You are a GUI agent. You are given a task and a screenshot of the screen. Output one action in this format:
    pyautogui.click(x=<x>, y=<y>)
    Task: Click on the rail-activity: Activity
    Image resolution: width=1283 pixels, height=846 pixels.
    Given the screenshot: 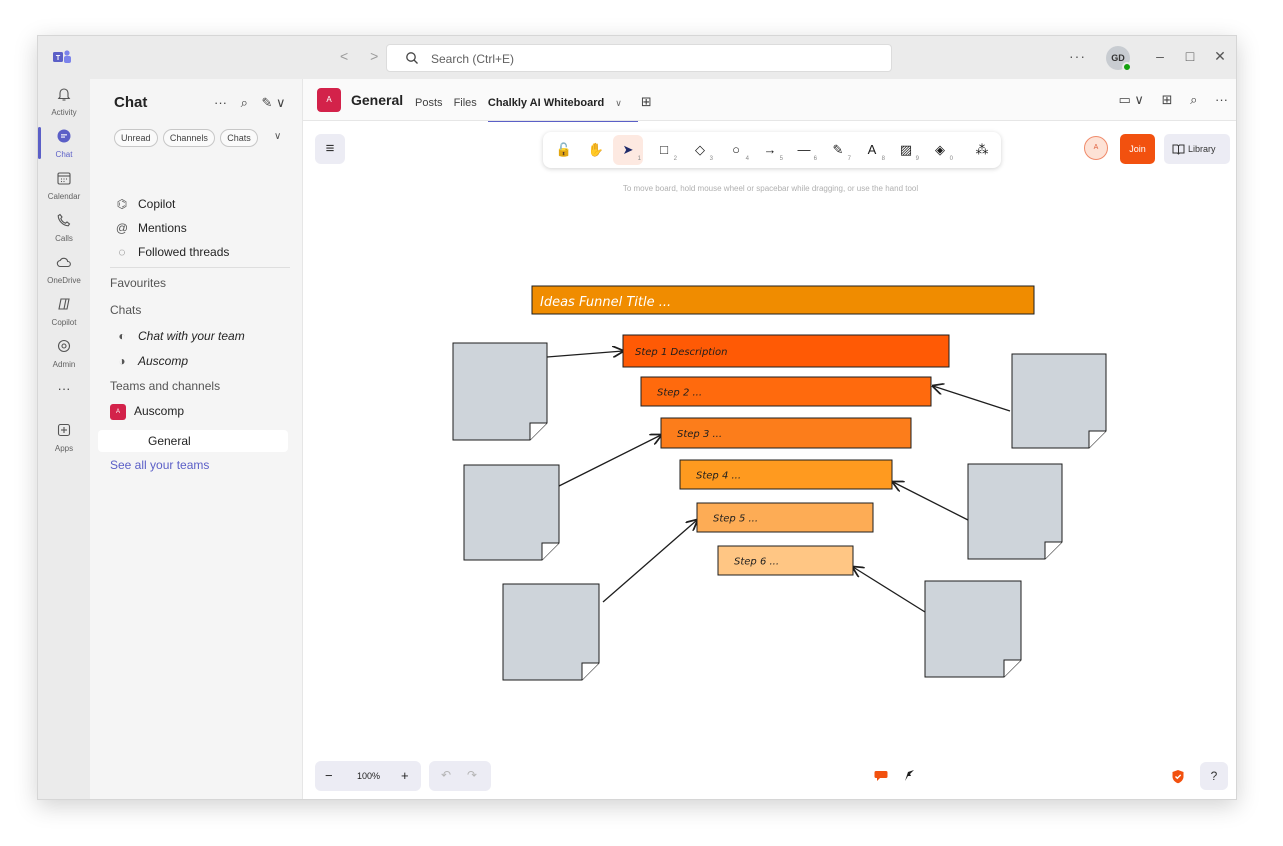 What is the action you would take?
    pyautogui.click(x=64, y=103)
    